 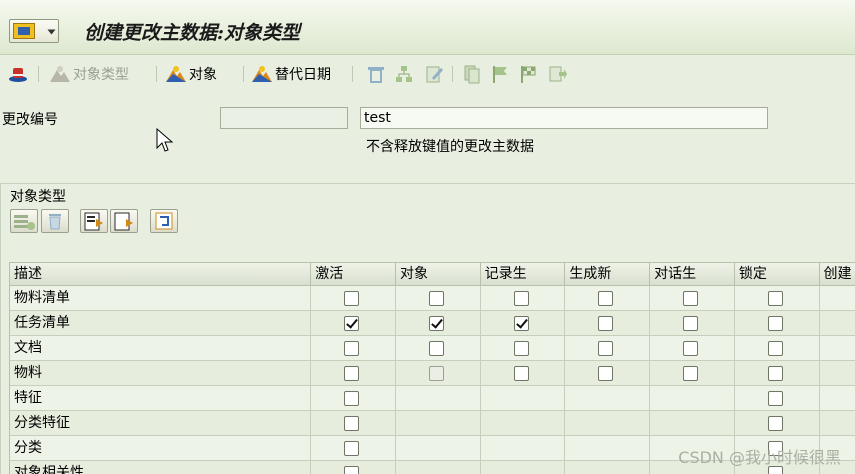 I want to click on deselect-all-icon, so click(x=123, y=221).